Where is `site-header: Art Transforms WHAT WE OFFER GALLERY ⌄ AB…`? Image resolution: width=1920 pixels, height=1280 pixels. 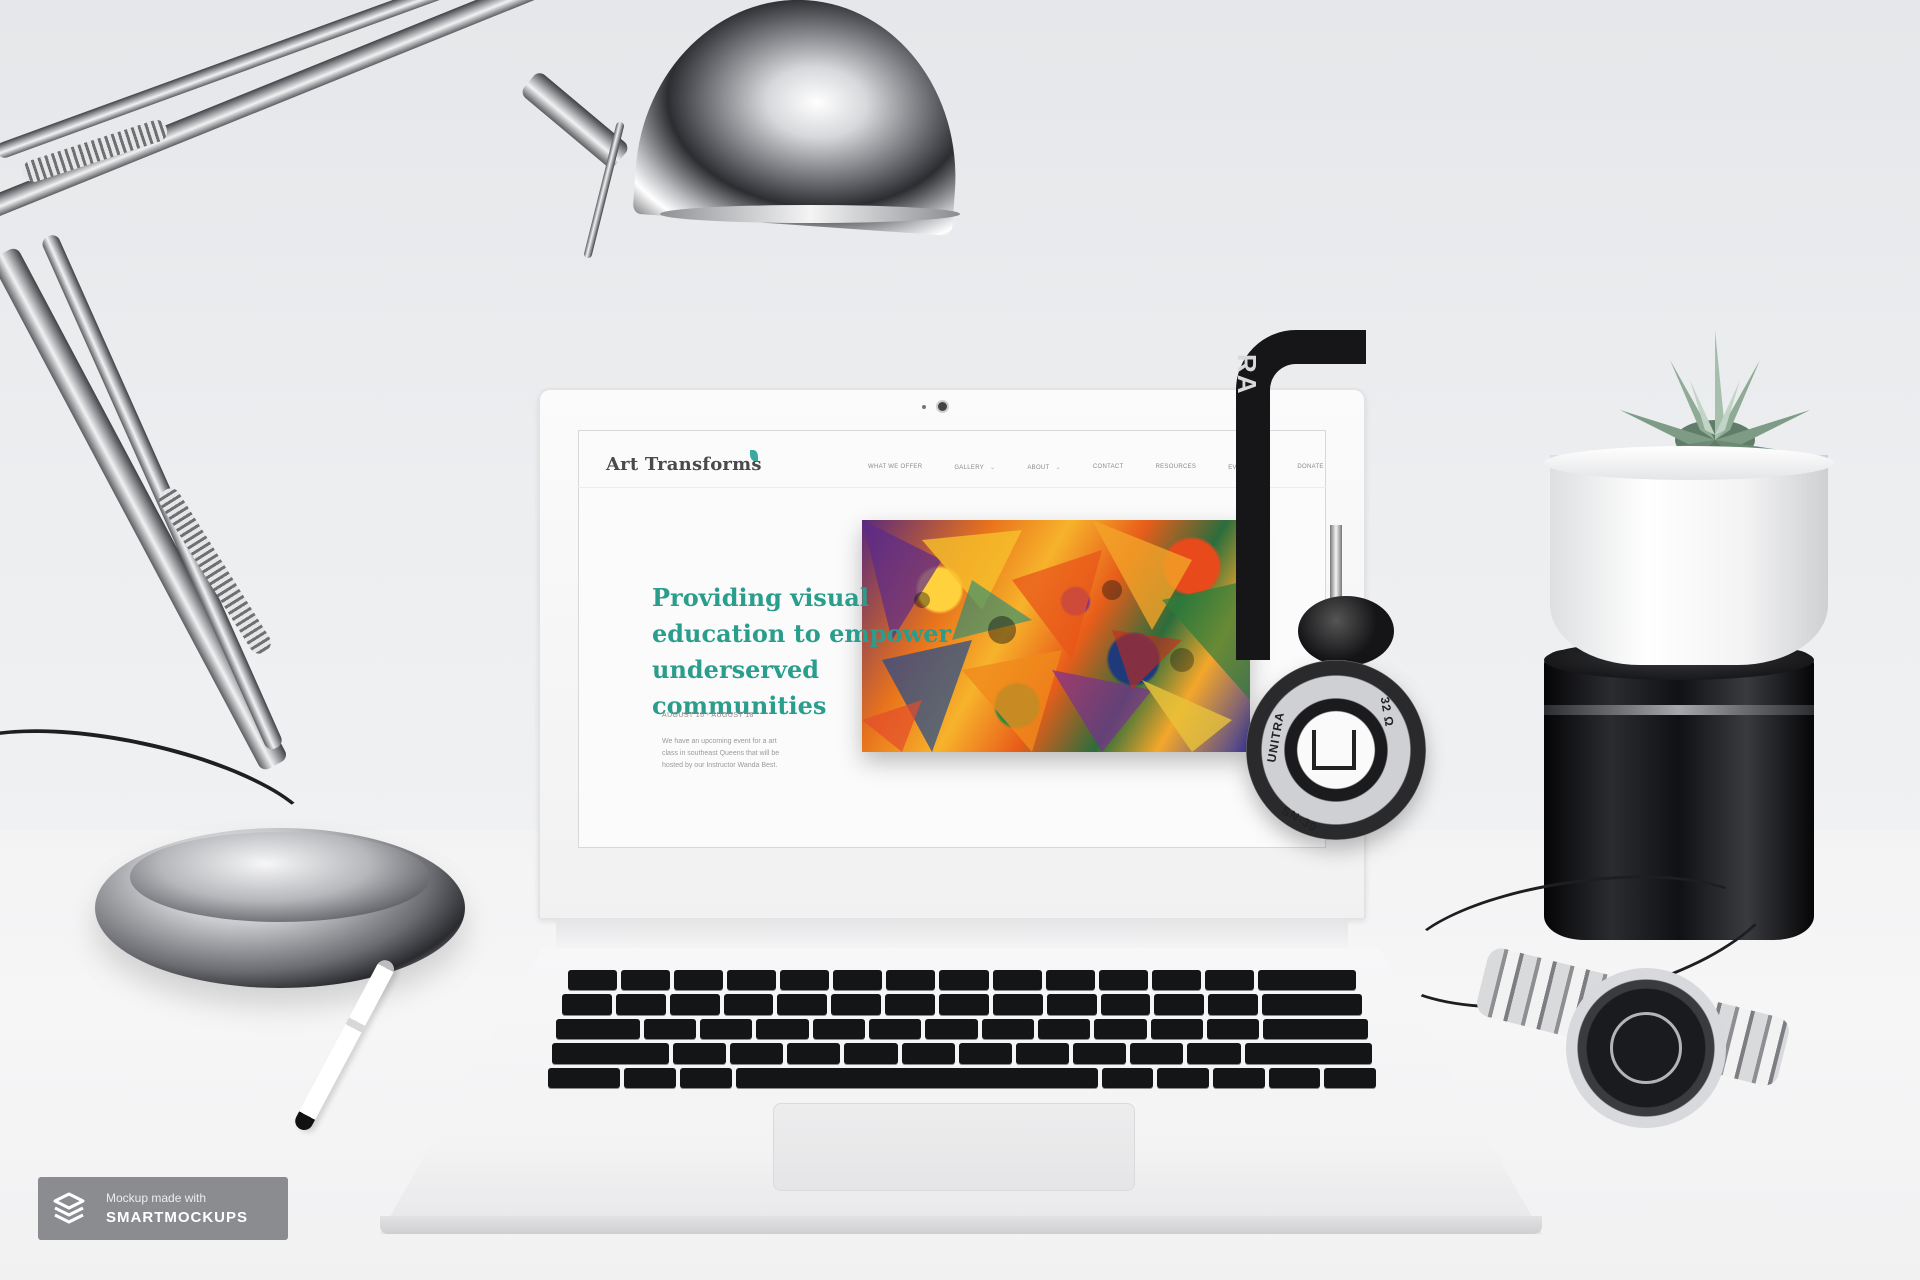
site-header: Art Transforms WHAT WE OFFER GALLERY ⌄ AB… is located at coordinates (952, 459).